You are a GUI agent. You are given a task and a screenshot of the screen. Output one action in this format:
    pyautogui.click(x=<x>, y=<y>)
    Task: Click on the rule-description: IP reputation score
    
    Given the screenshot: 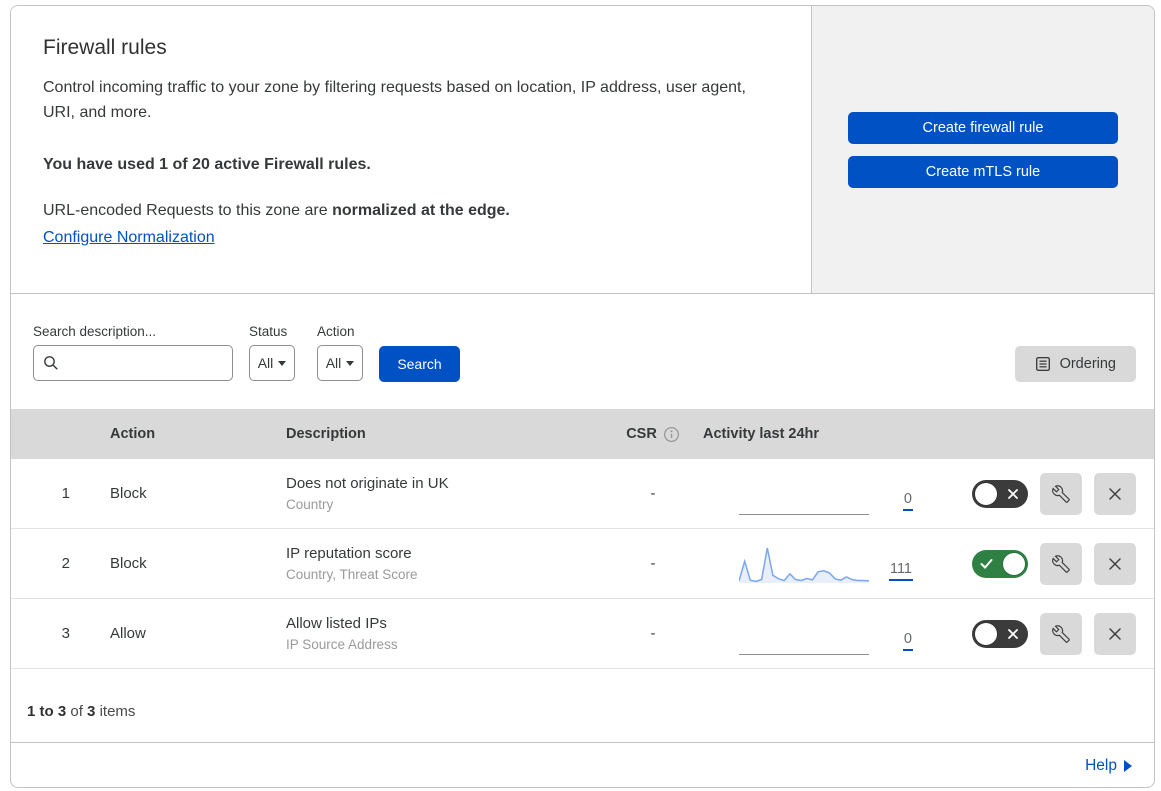 What is the action you would take?
    pyautogui.click(x=349, y=553)
    